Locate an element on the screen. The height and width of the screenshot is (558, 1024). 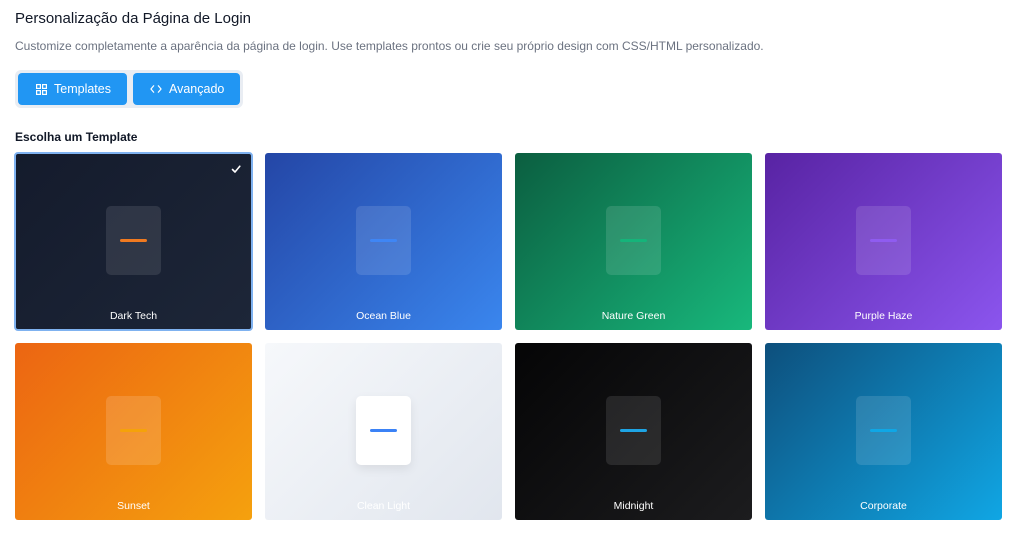
tab-templates: Templates is located at coordinates (72, 89).